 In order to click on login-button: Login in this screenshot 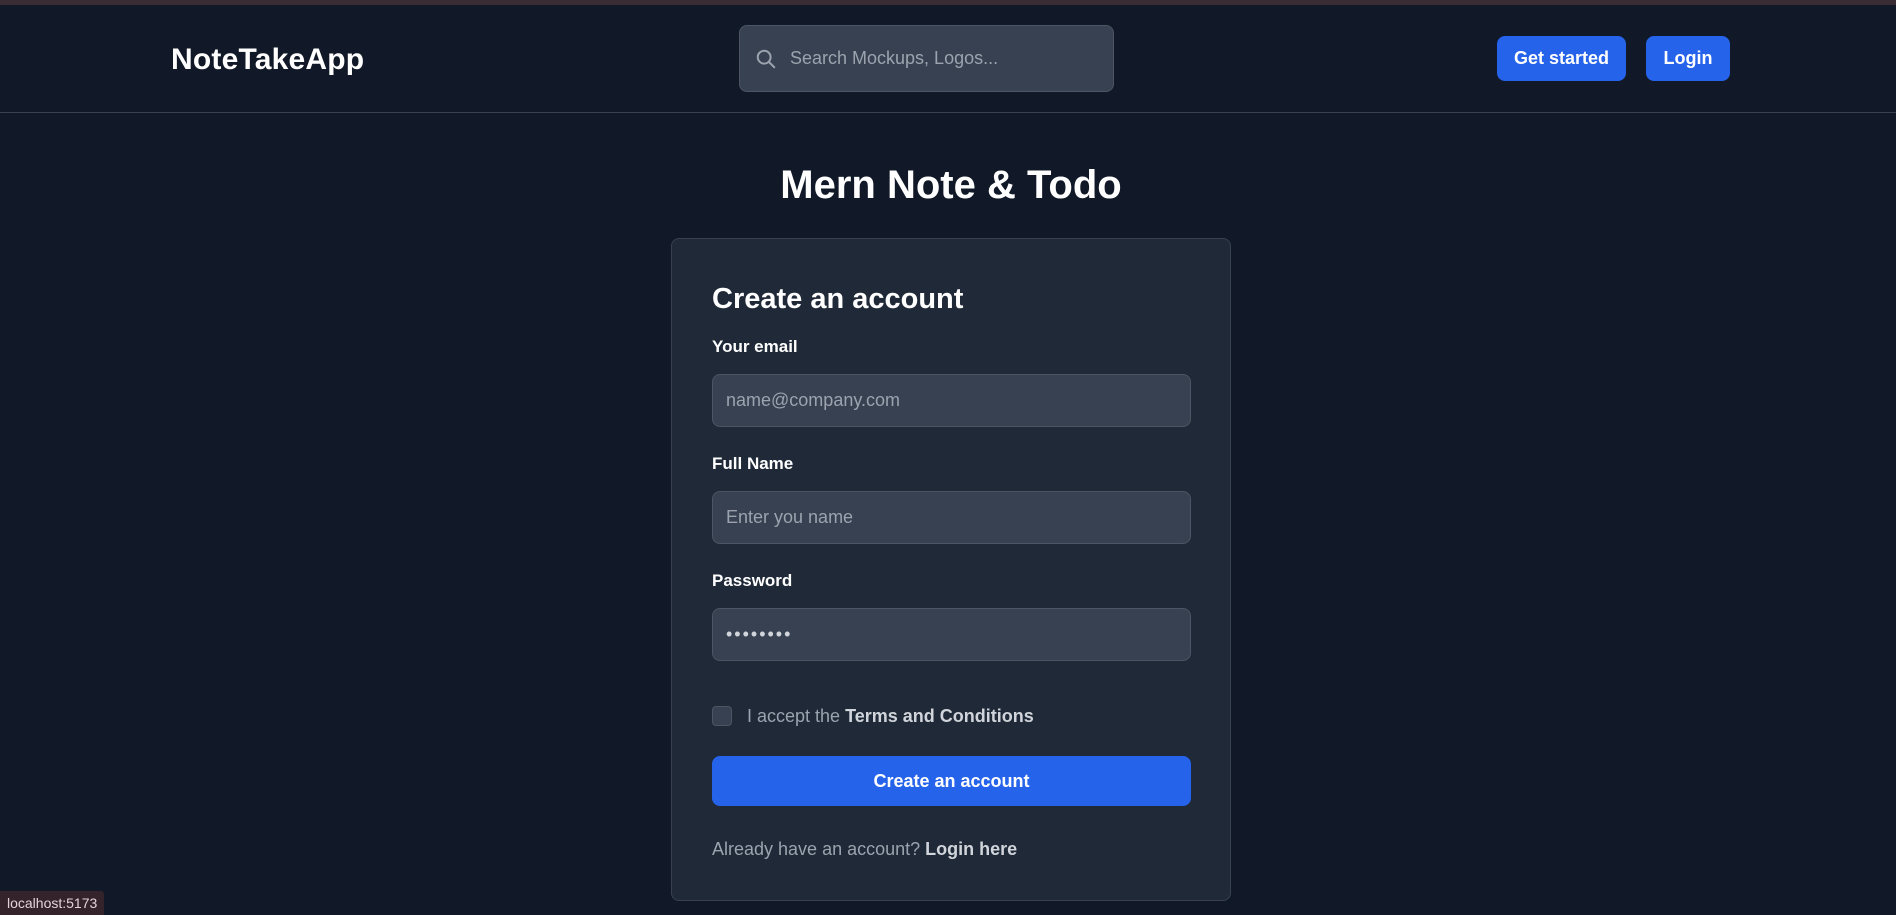, I will do `click(1688, 58)`.